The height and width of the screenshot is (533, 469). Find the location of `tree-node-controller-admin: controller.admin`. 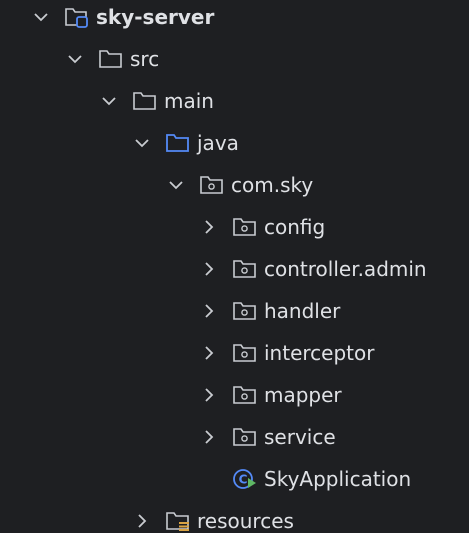

tree-node-controller-admin: controller.admin is located at coordinates (313, 269).